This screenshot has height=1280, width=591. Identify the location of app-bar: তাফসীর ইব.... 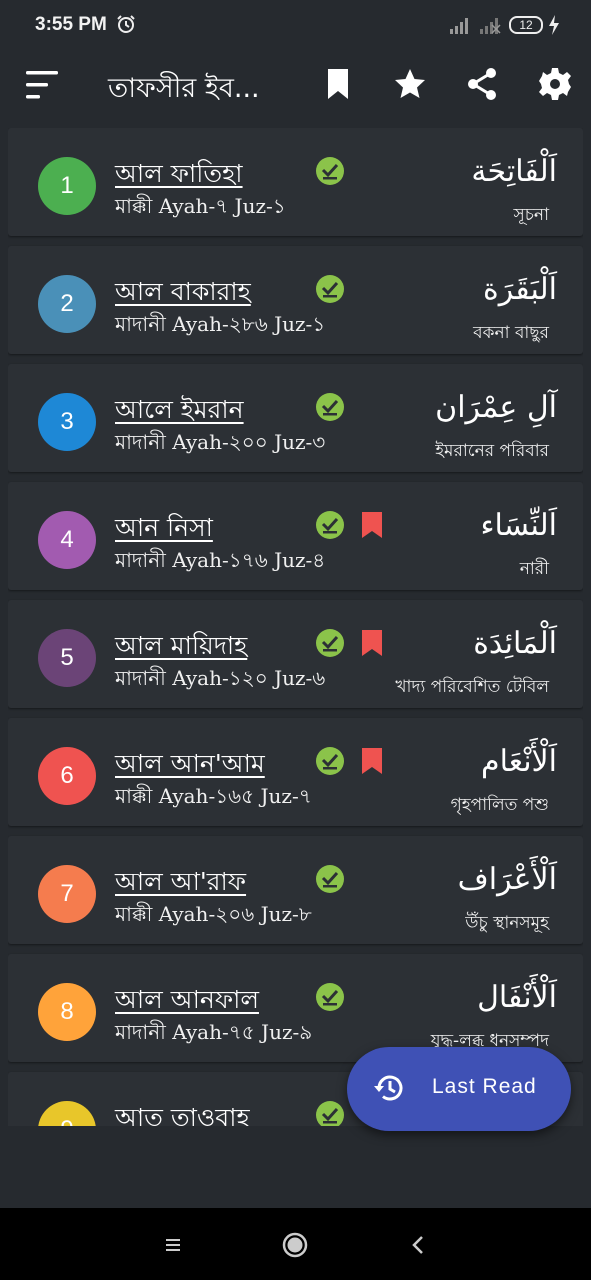
(295, 87).